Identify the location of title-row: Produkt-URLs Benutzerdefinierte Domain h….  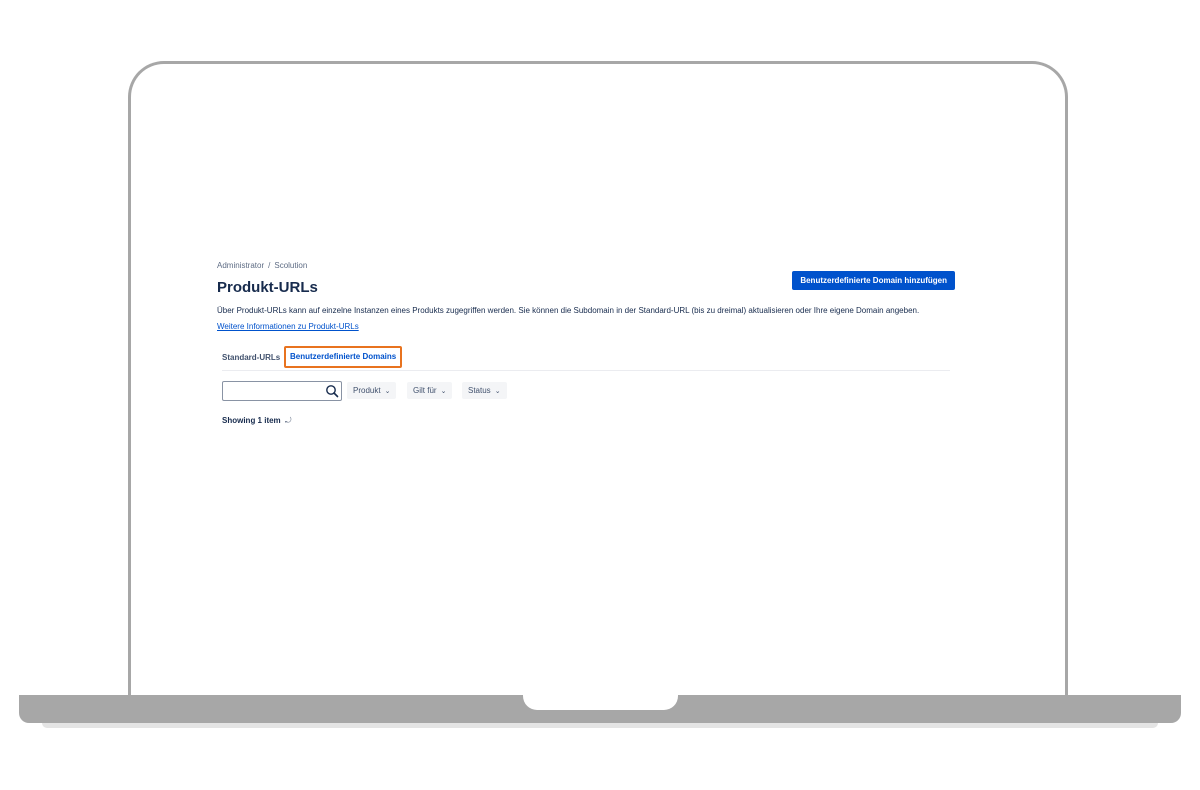
(587, 286).